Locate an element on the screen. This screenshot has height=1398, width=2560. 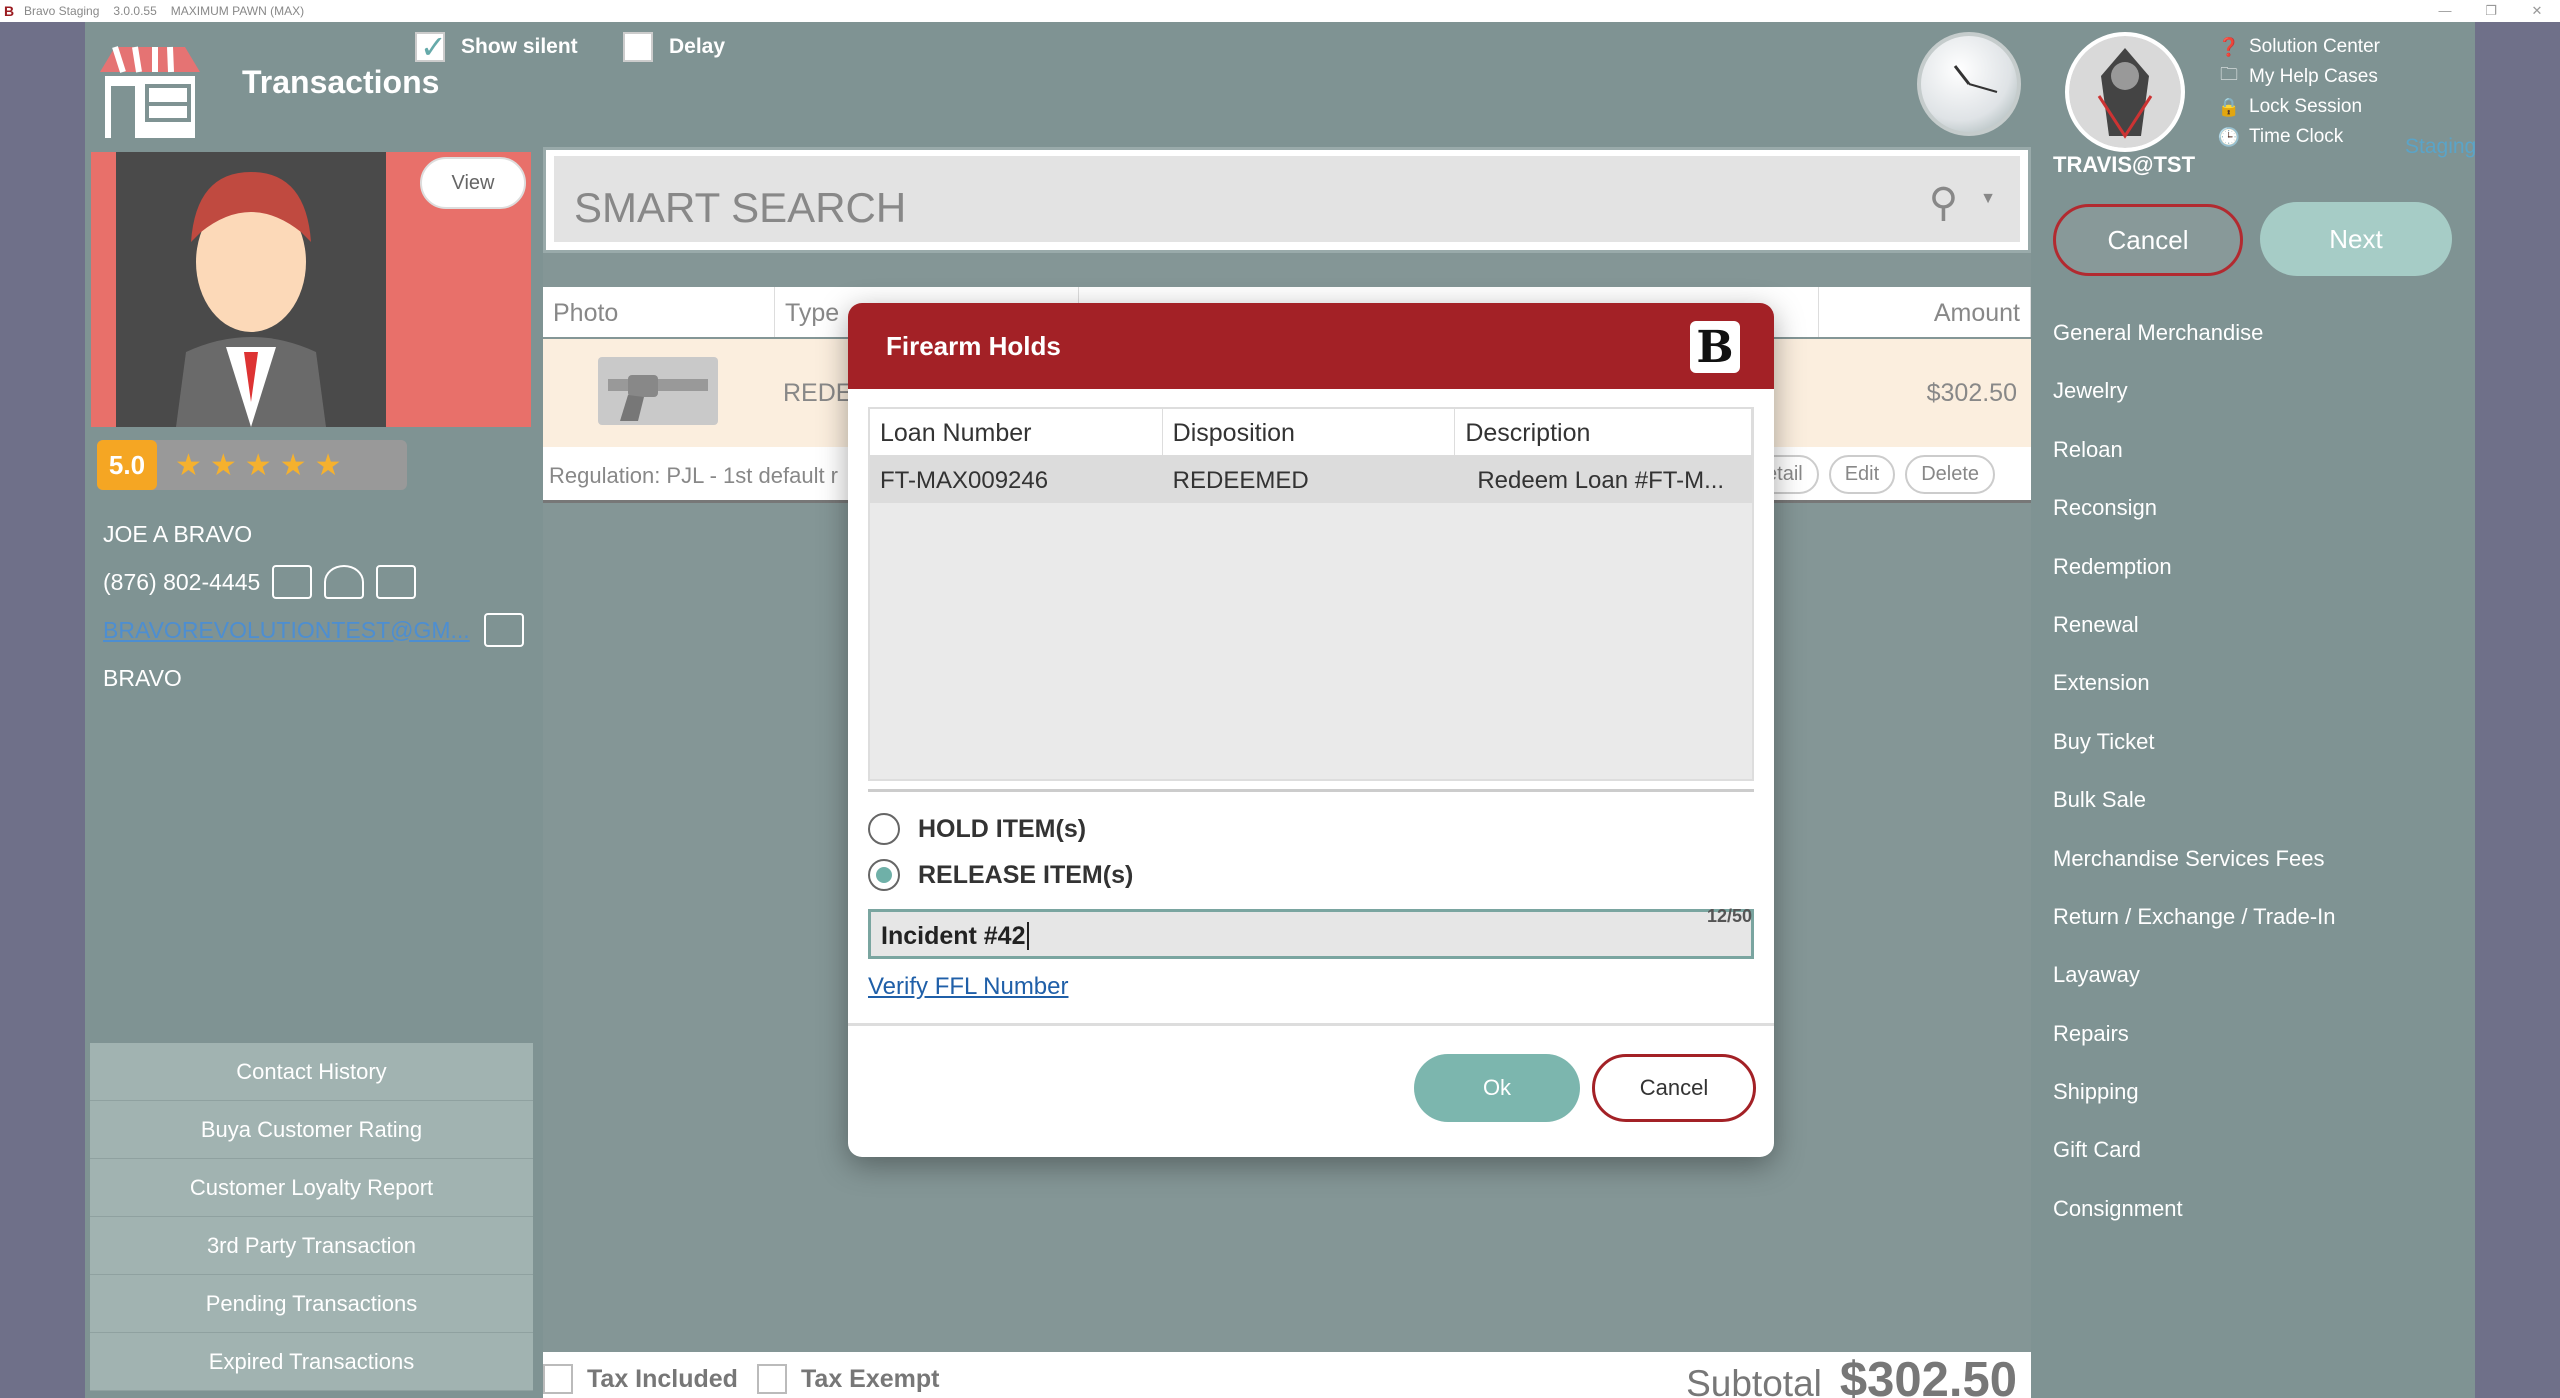
col-description: Description is located at coordinates (1603, 432).